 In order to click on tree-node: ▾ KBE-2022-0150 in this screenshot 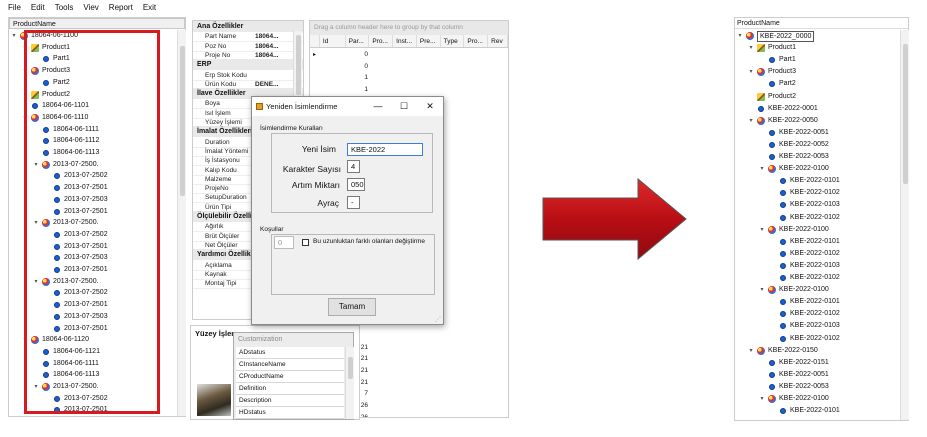, I will do `click(783, 351)`.